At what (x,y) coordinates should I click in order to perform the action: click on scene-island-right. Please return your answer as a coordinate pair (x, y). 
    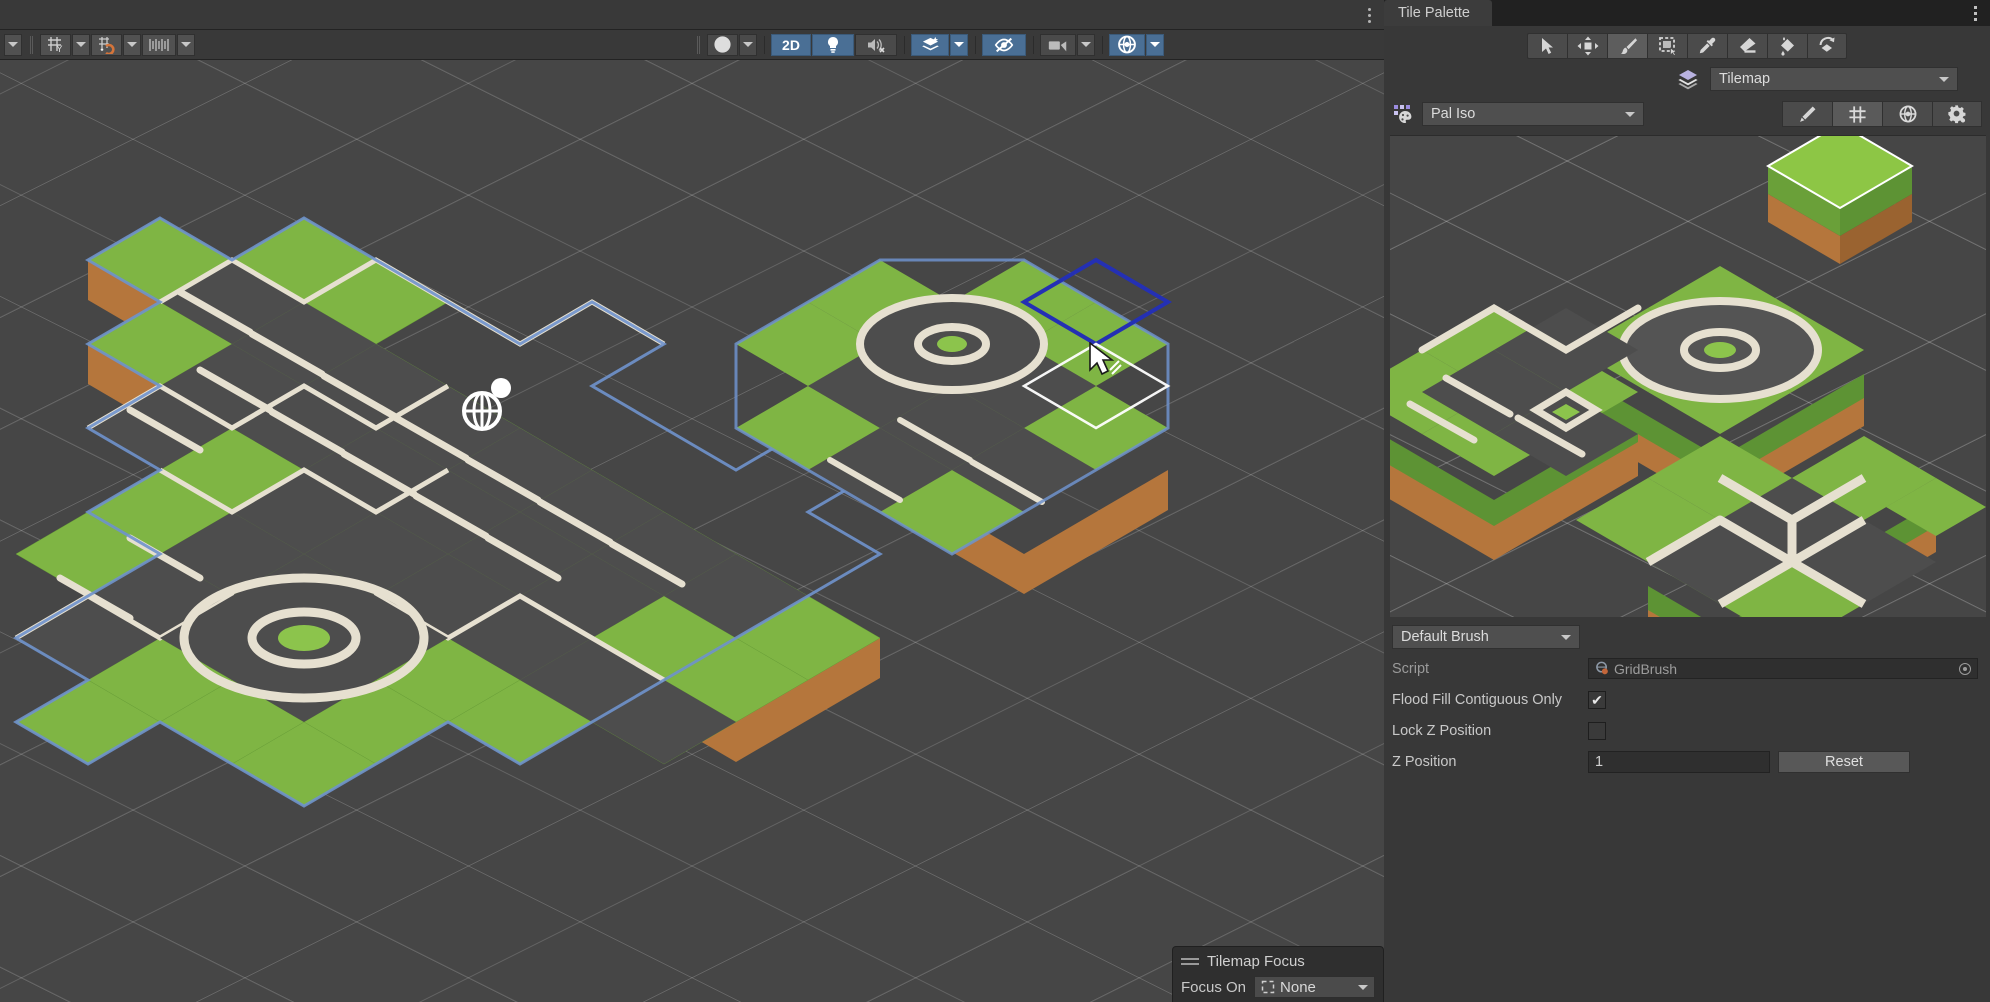
    Looking at the image, I should click on (952, 426).